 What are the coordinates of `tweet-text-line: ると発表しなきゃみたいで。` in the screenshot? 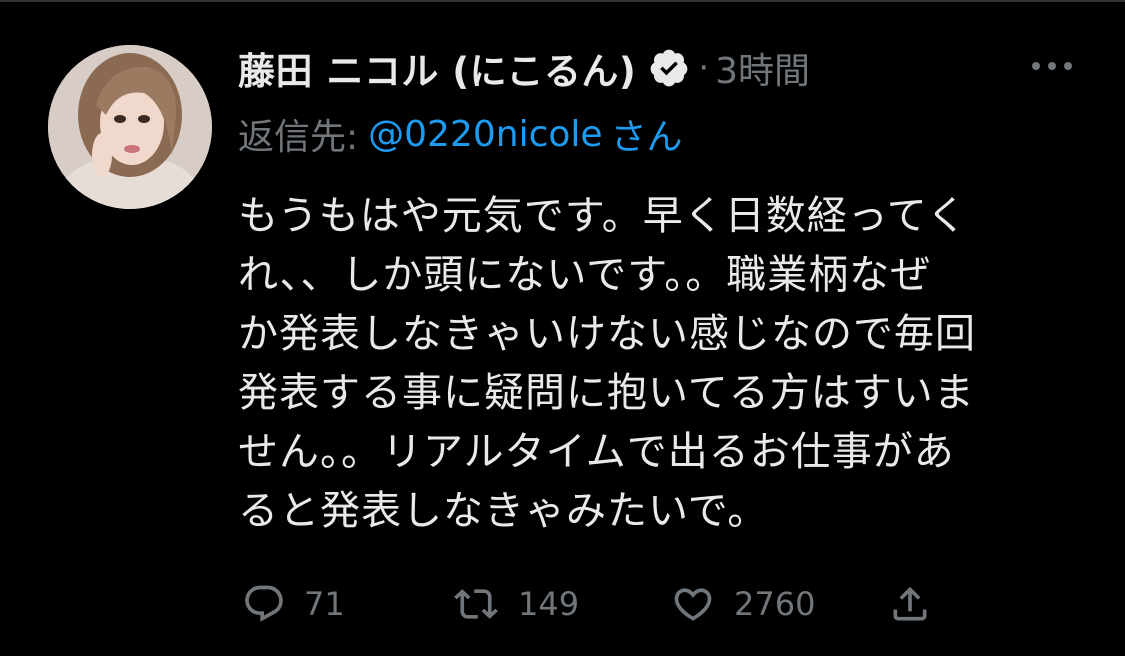 It's located at (503, 511).